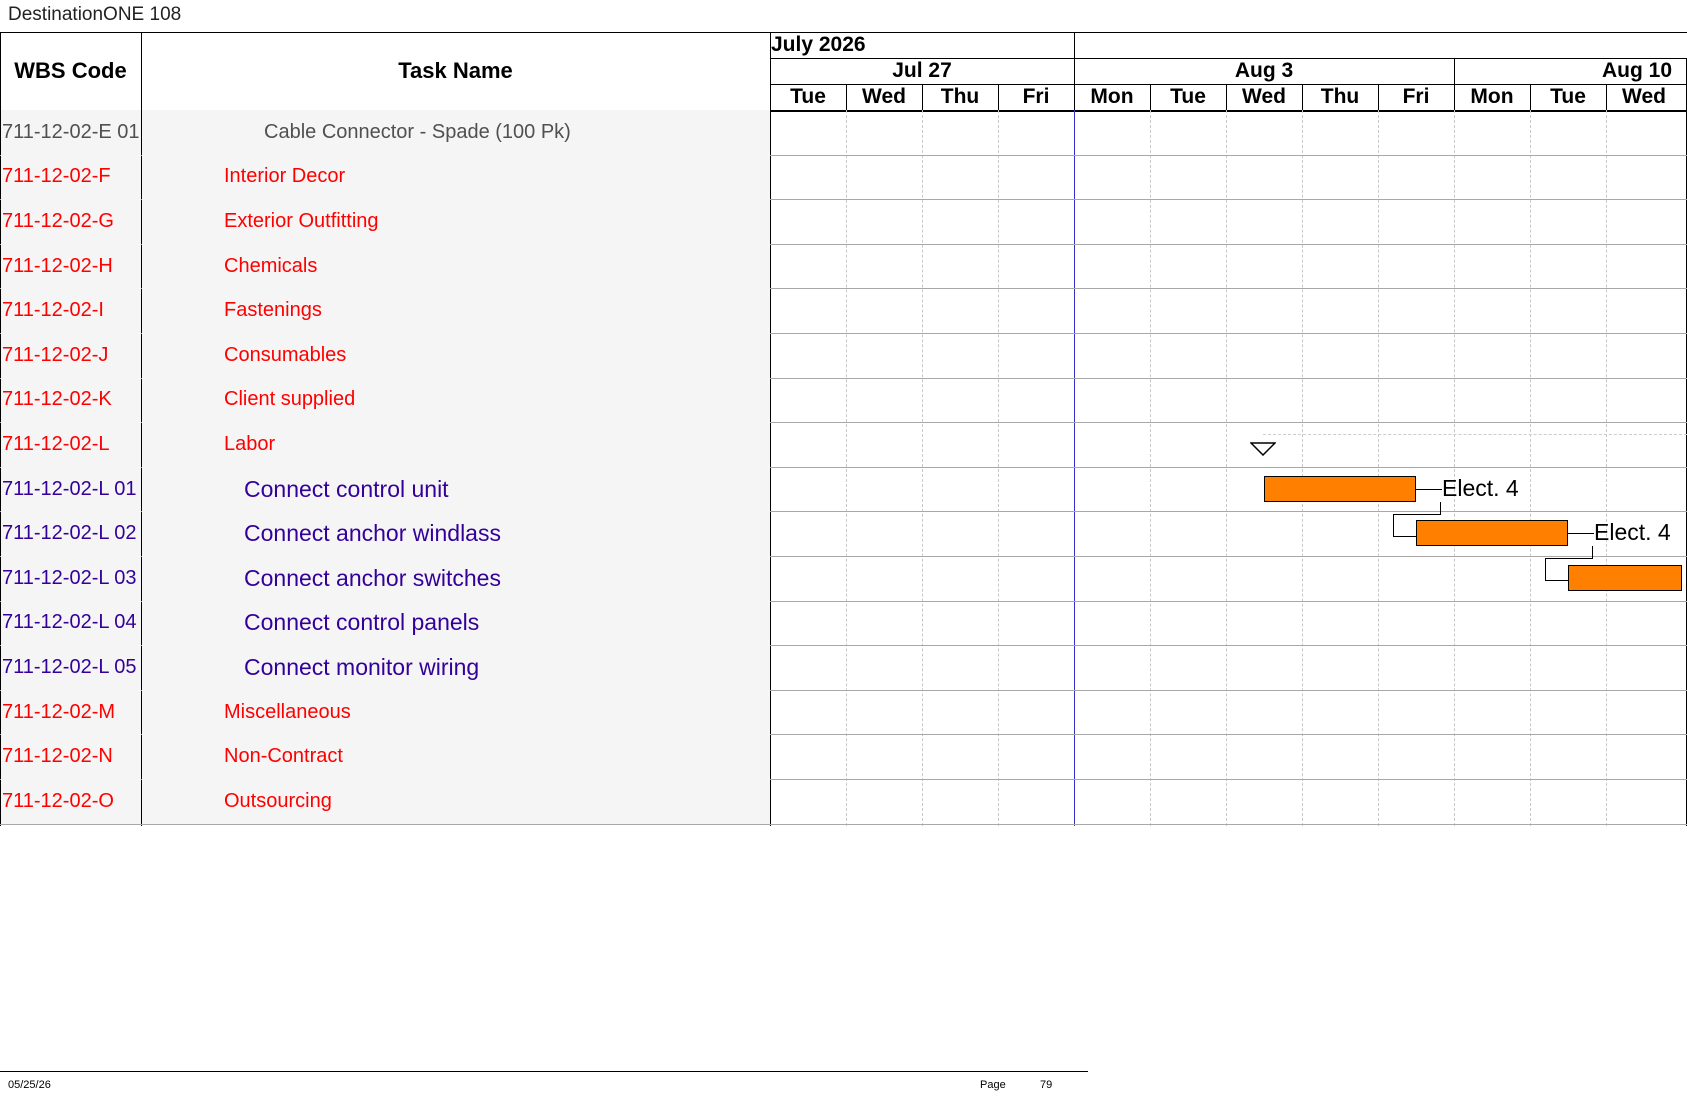 The image size is (1687, 1098). I want to click on wbs-code-cell: 711-12-02-L 05, so click(71, 667).